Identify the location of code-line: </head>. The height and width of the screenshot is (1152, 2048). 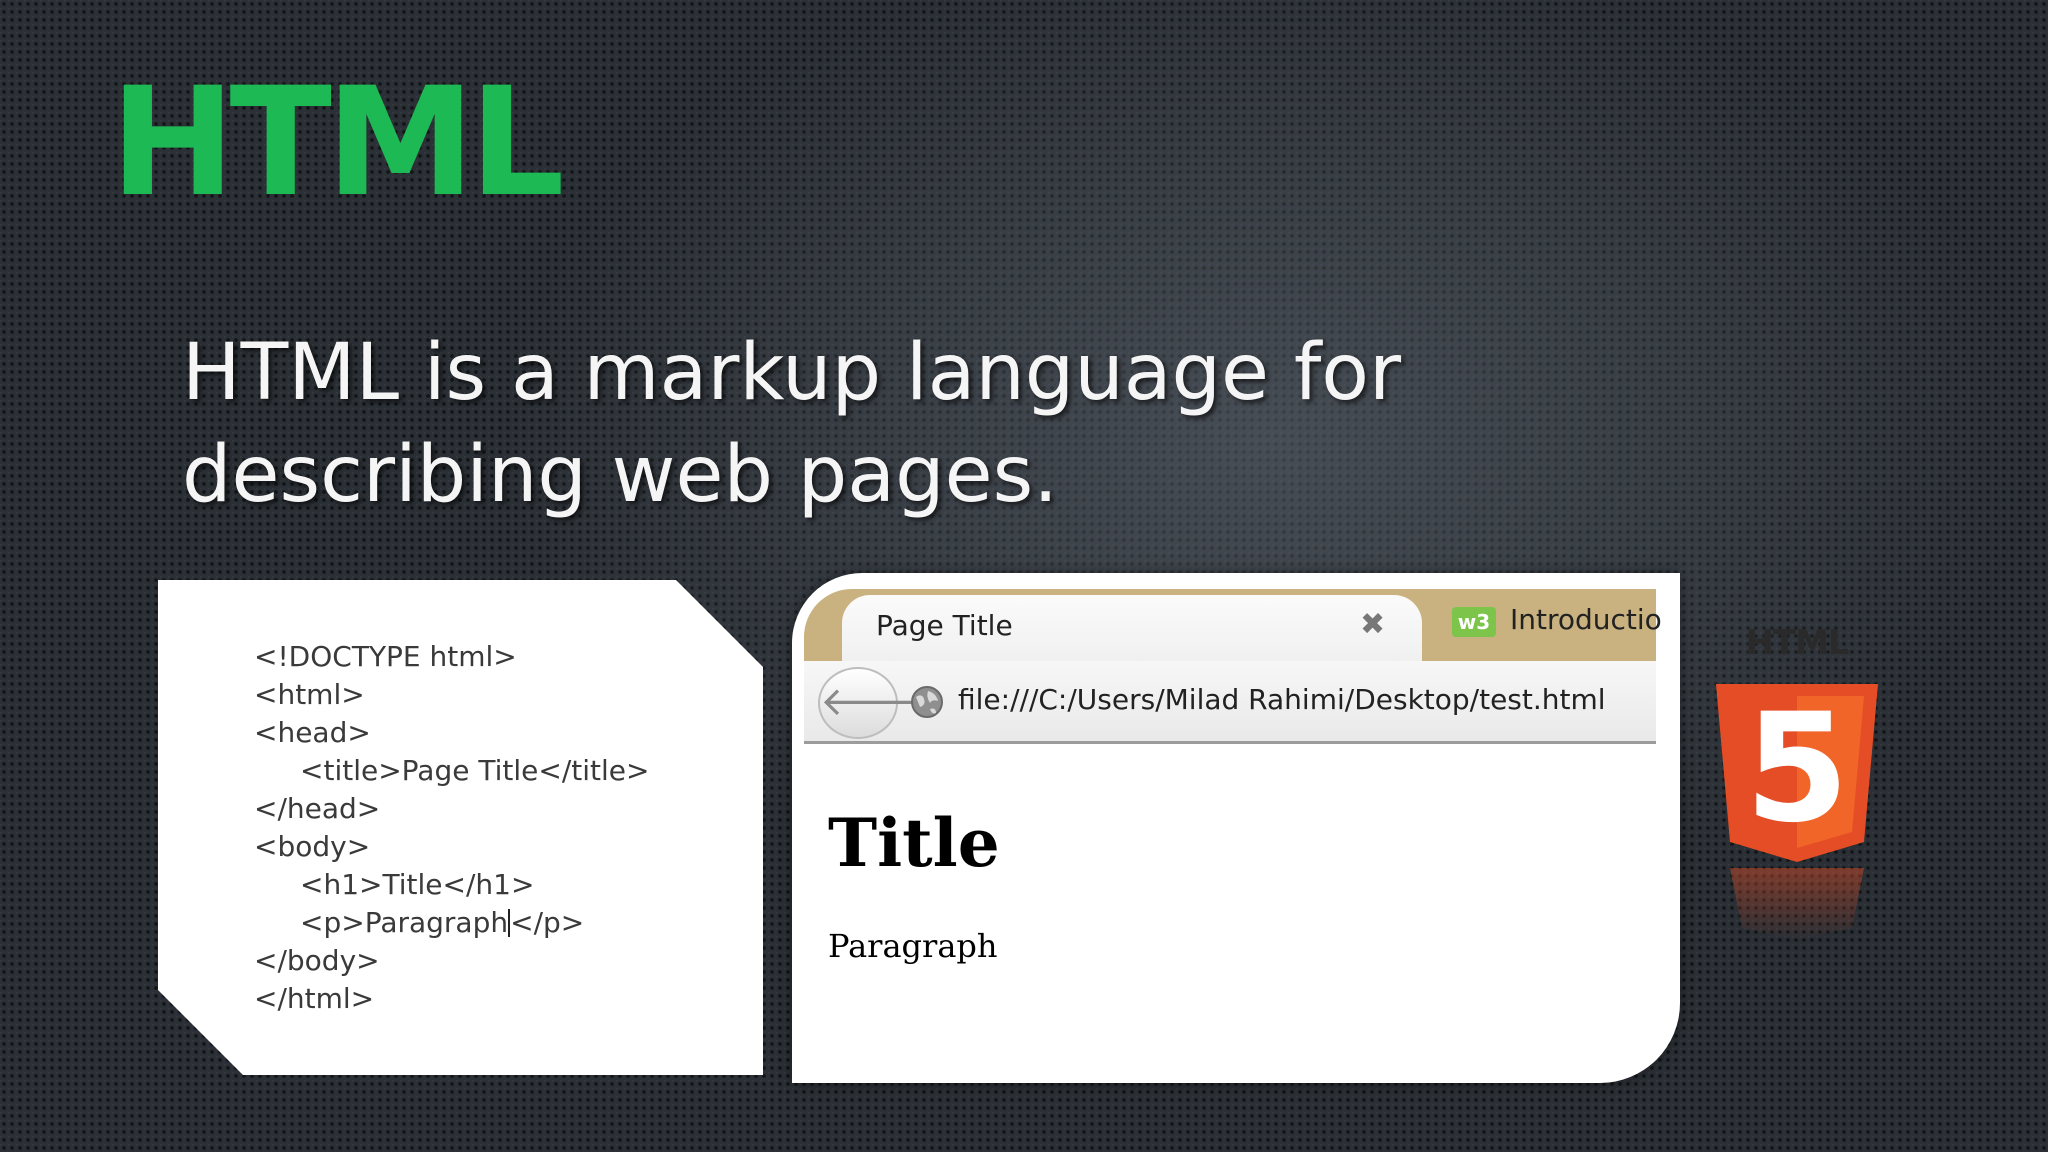
(317, 808).